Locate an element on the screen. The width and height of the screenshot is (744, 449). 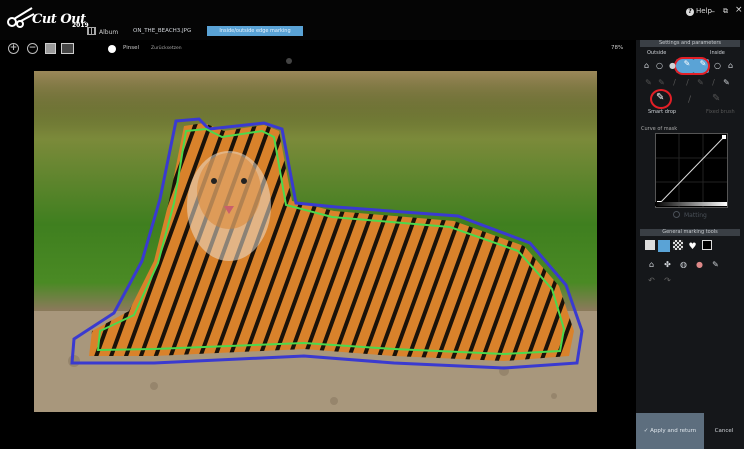
marking-tools-row2: ✎ ✎ / / ✎ / ✎ is located at coordinates (687, 82).